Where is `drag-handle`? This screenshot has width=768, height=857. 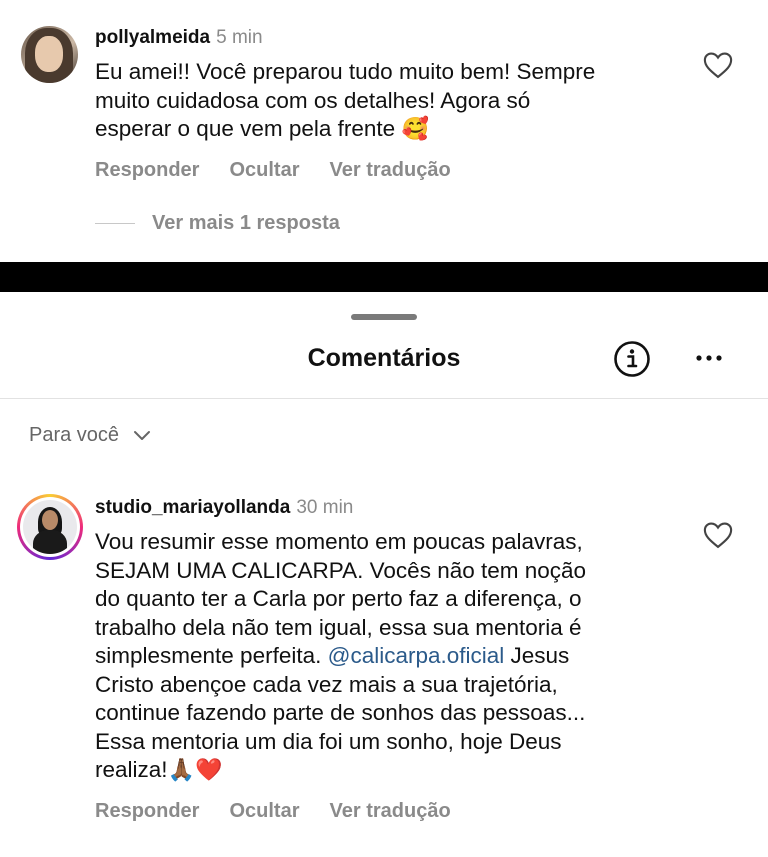 drag-handle is located at coordinates (384, 317).